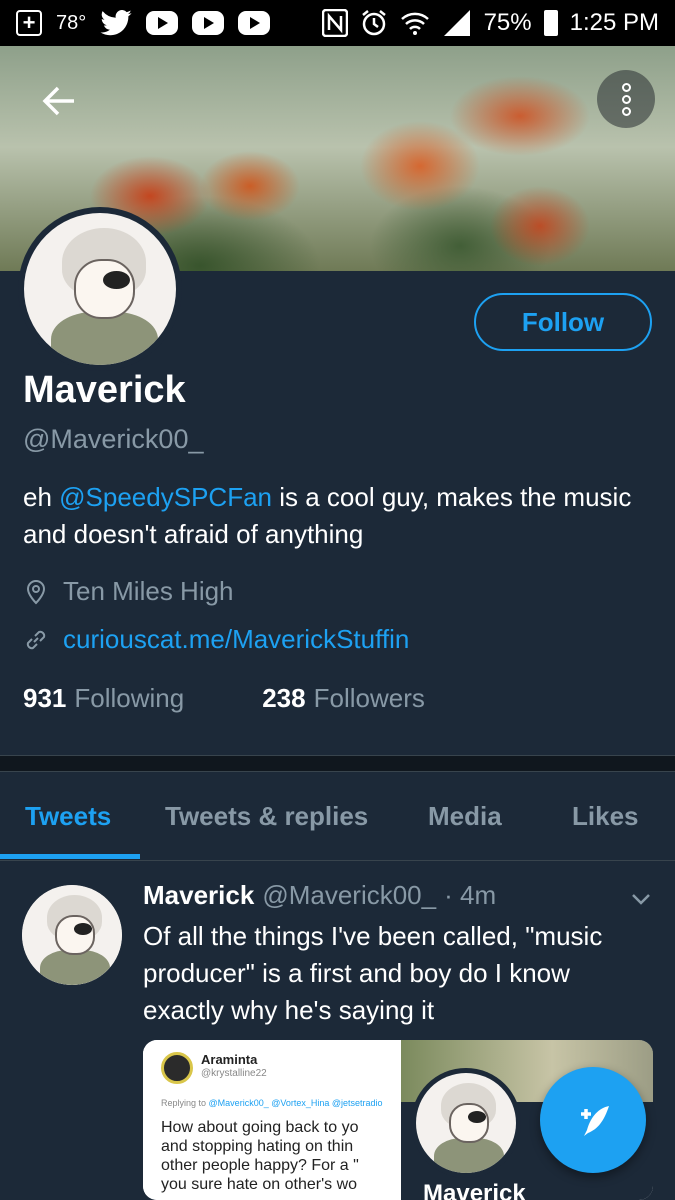  Describe the element at coordinates (295, 1103) in the screenshot. I see `replying-handles: @Maverick00_ @Vortex_Hina @jetsetradio` at that location.